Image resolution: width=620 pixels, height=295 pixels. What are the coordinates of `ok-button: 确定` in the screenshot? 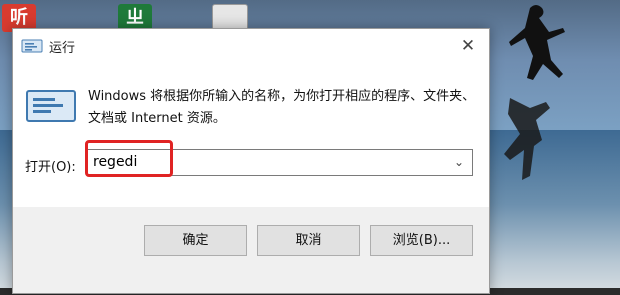 It's located at (195, 240).